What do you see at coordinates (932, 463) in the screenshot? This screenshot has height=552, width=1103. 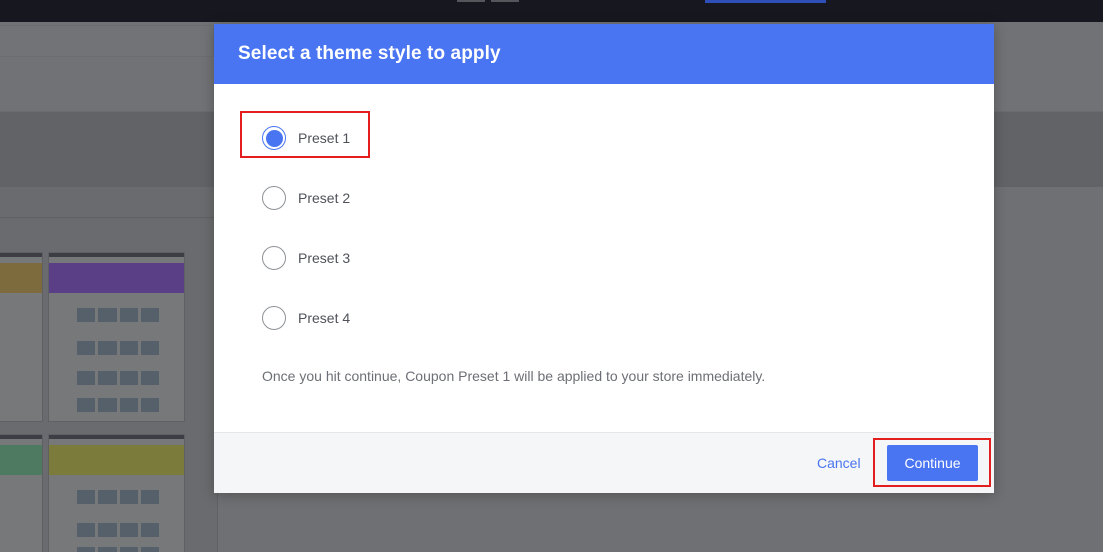 I see `continue-button: Continue` at bounding box center [932, 463].